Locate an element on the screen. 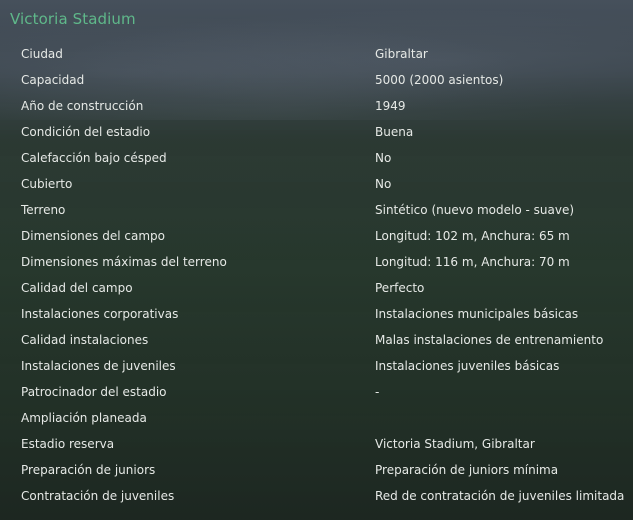 Image resolution: width=633 pixels, height=520 pixels. detail-row-ano-construccion: Año de construcción 1949 is located at coordinates (316, 106).